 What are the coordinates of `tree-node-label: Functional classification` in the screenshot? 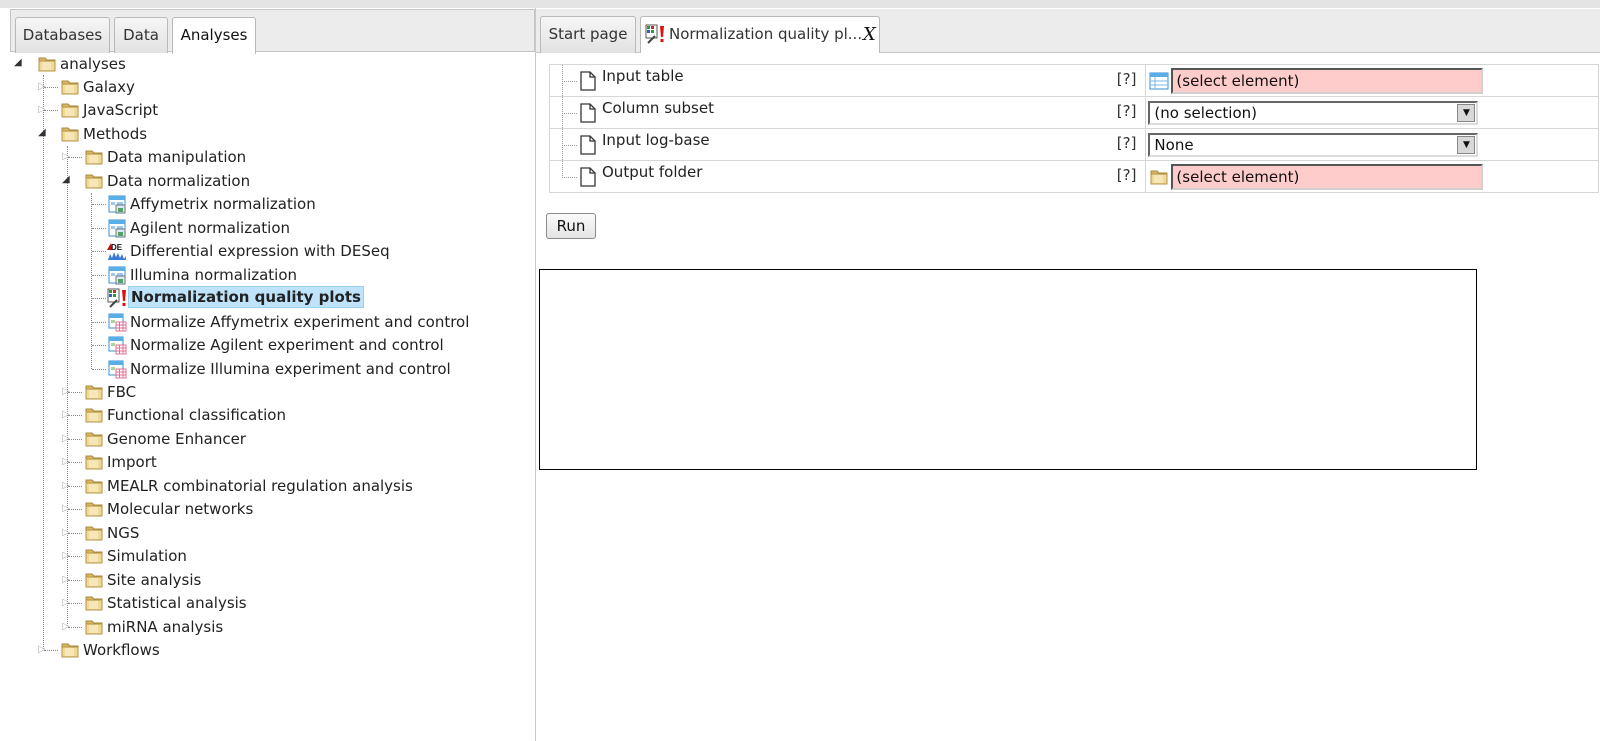 It's located at (196, 415).